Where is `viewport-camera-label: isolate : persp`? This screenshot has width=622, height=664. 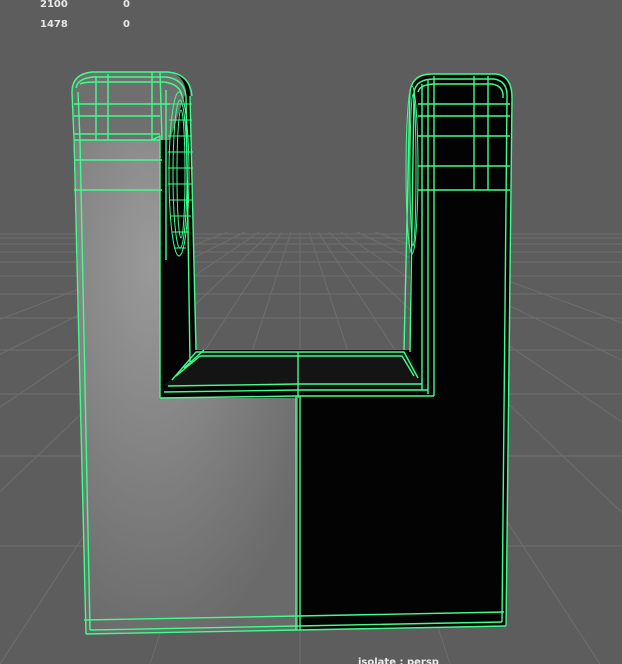 viewport-camera-label: isolate : persp is located at coordinates (398, 660).